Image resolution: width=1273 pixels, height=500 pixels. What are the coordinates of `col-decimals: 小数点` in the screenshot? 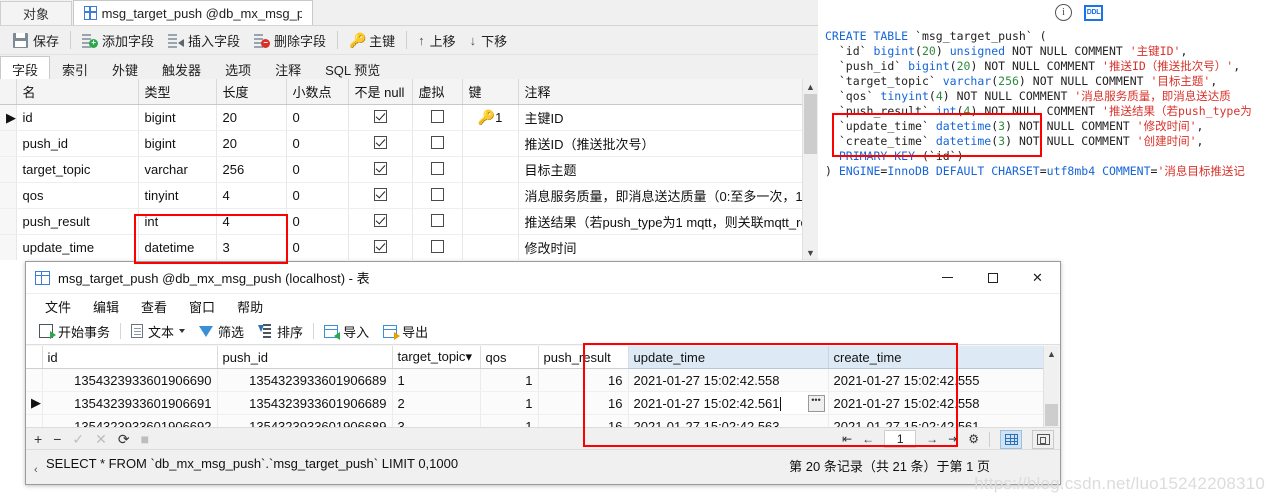 It's located at (317, 92).